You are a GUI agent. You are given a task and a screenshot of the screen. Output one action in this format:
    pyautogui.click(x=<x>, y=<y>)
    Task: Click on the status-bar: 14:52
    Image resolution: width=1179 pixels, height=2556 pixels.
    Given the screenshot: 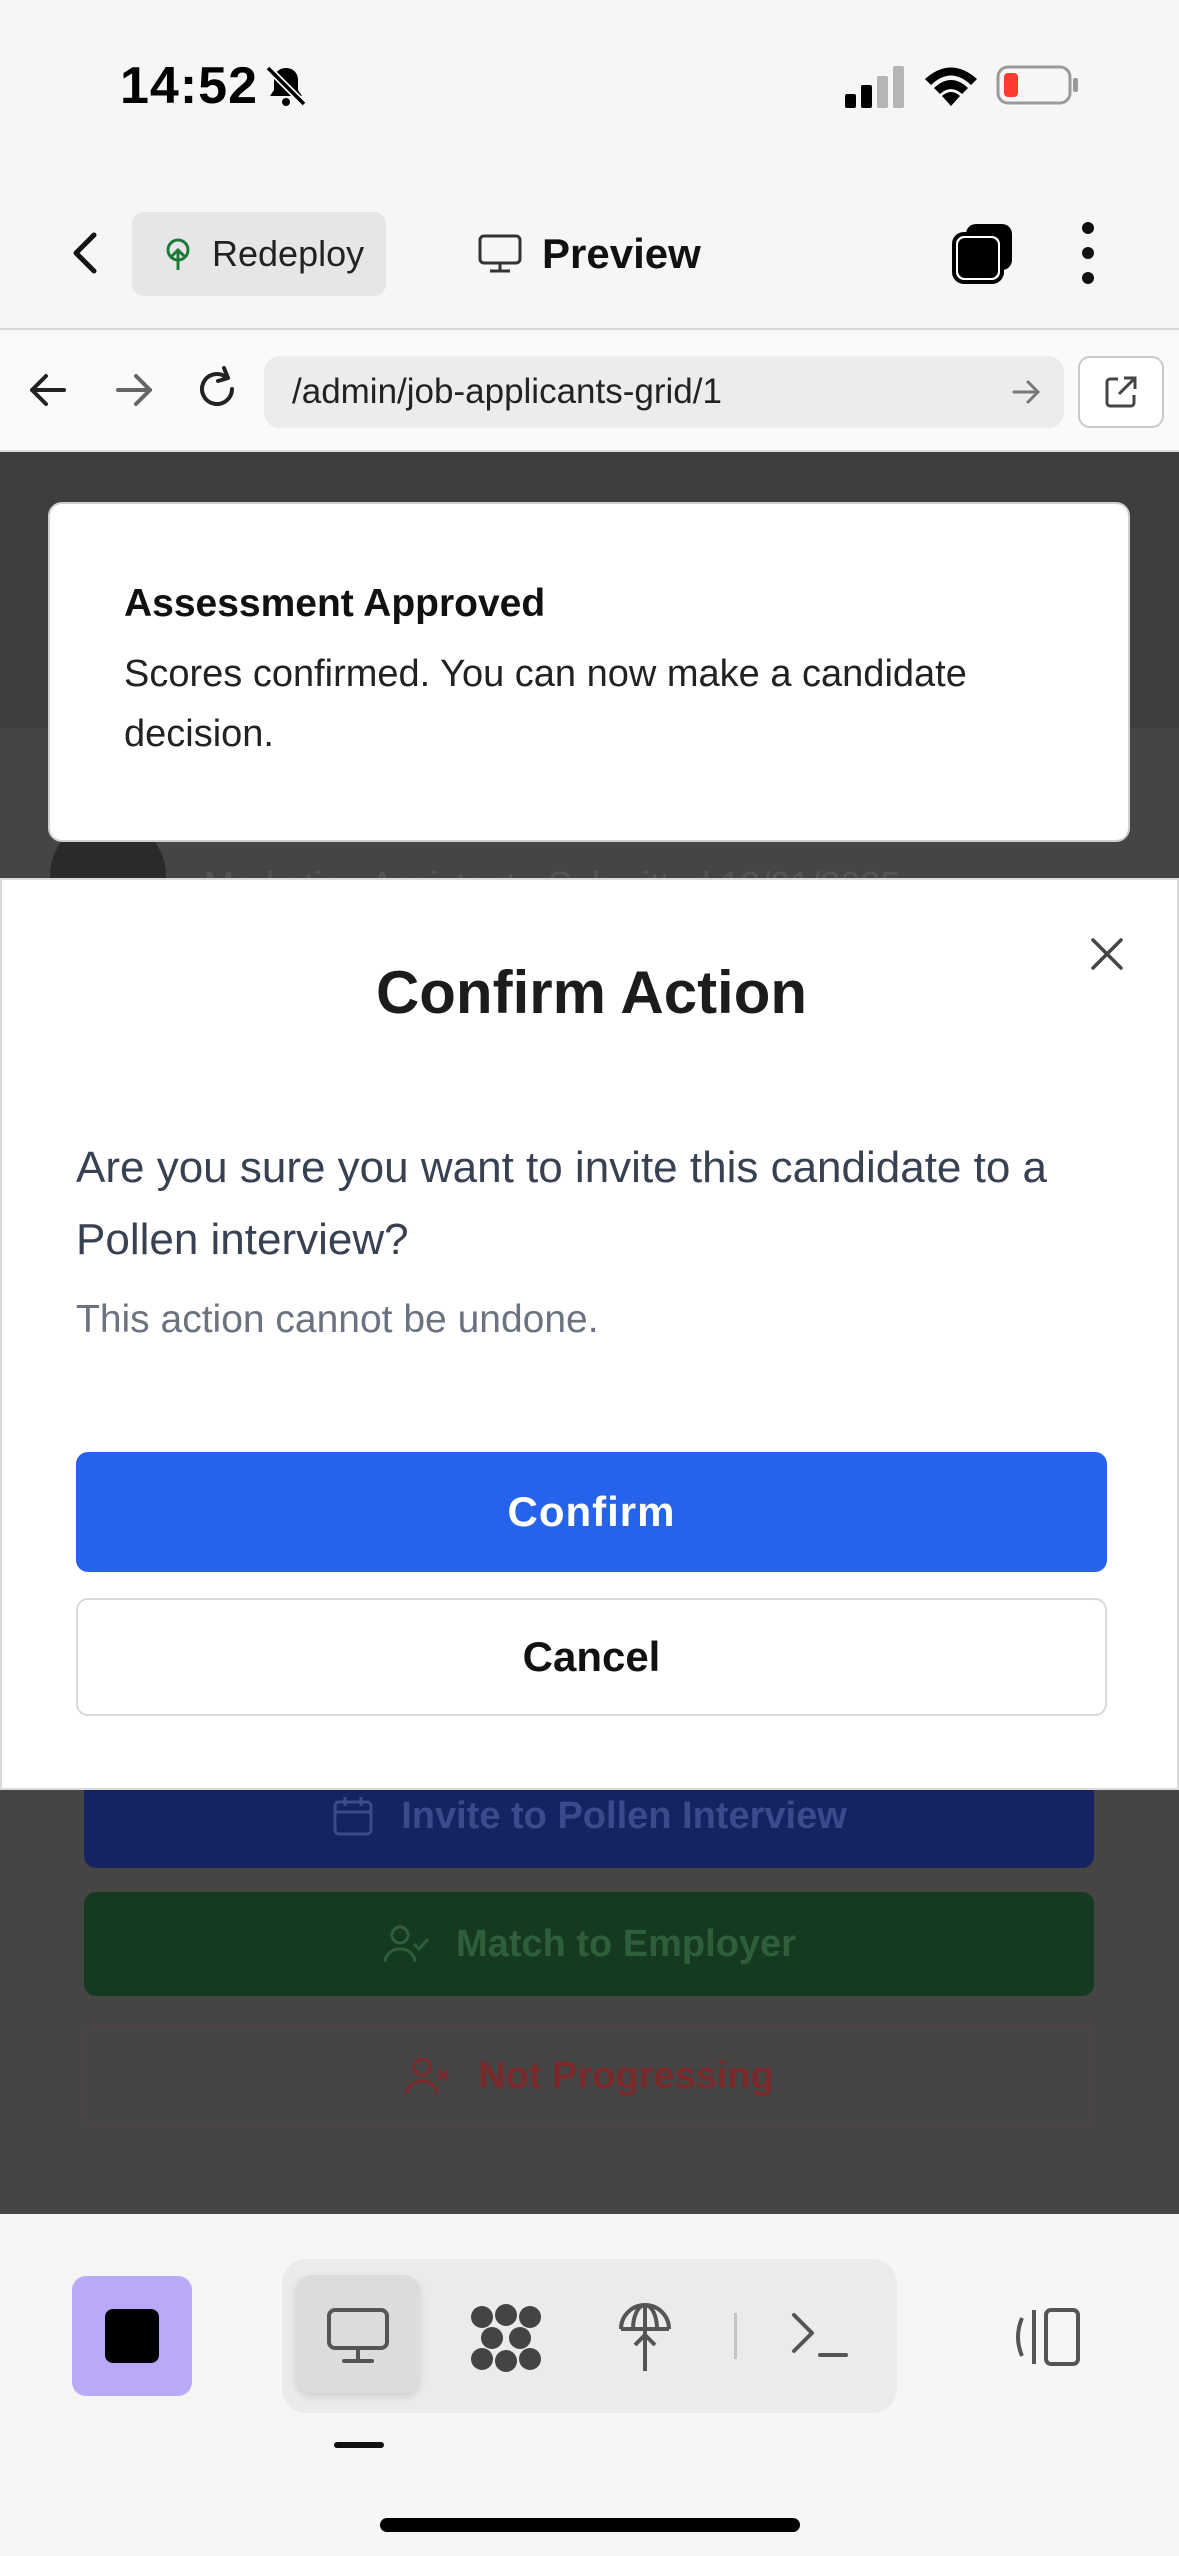 What is the action you would take?
    pyautogui.click(x=589, y=85)
    